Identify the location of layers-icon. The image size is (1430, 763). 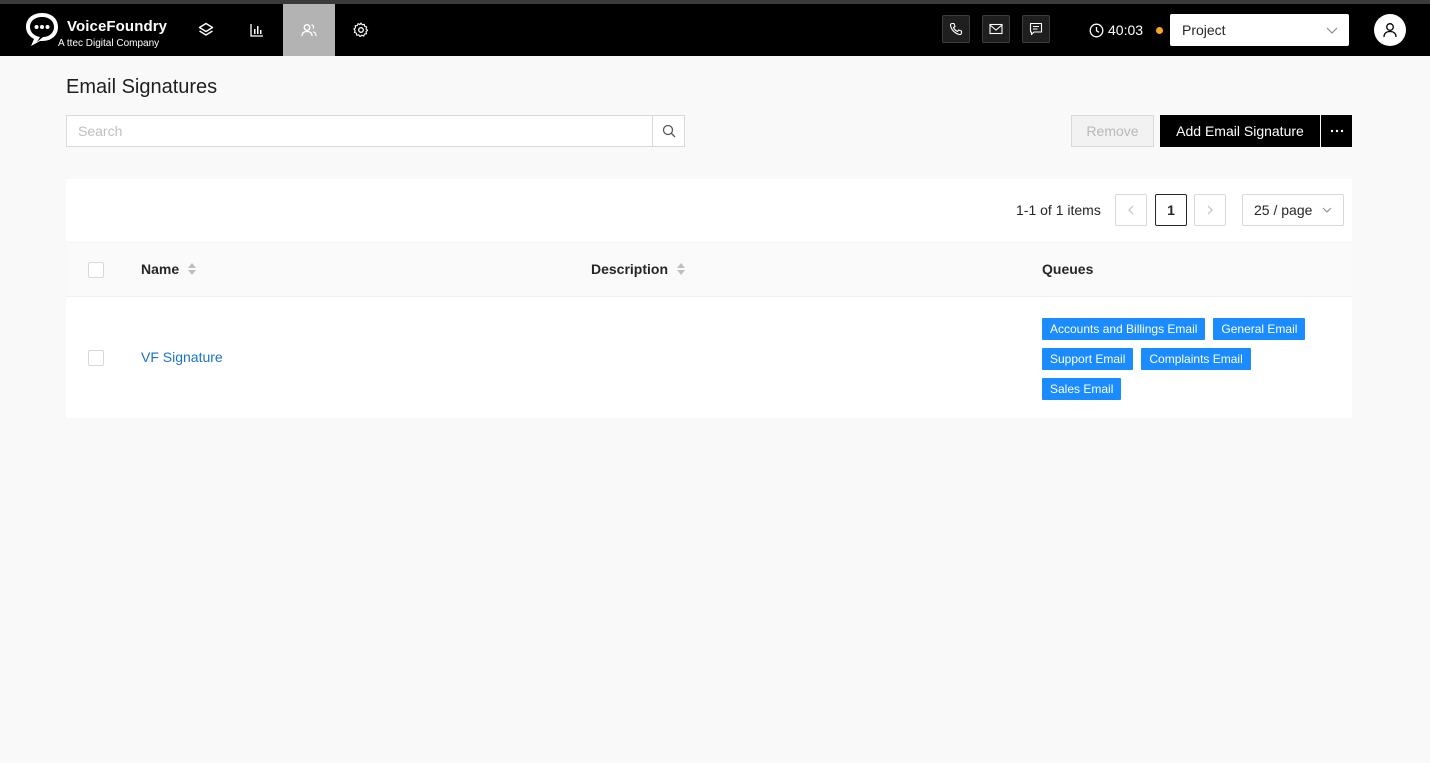
(206, 29).